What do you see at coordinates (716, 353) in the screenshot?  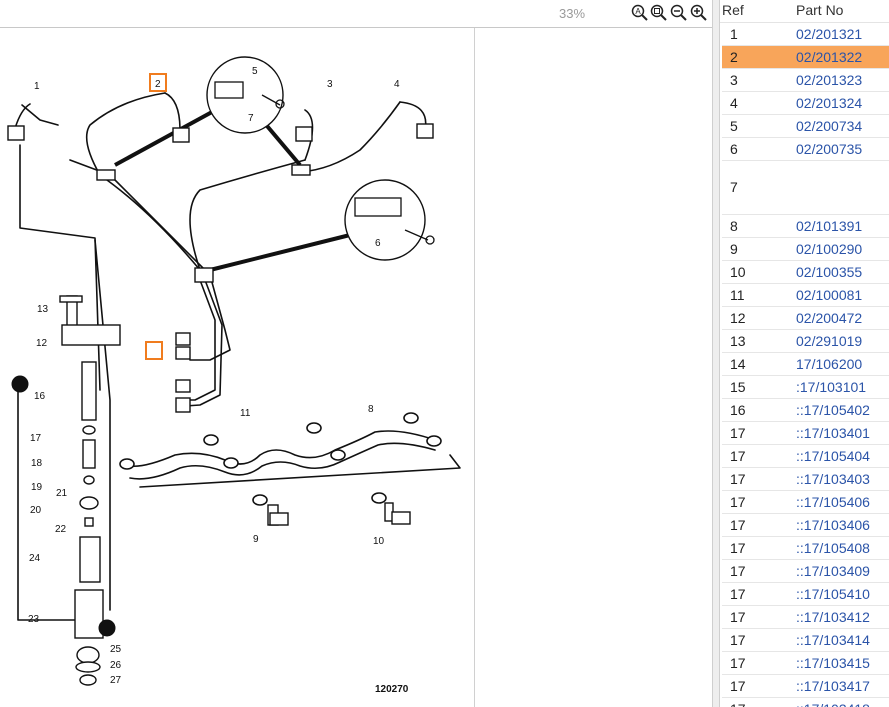 I see `pane-splitter` at bounding box center [716, 353].